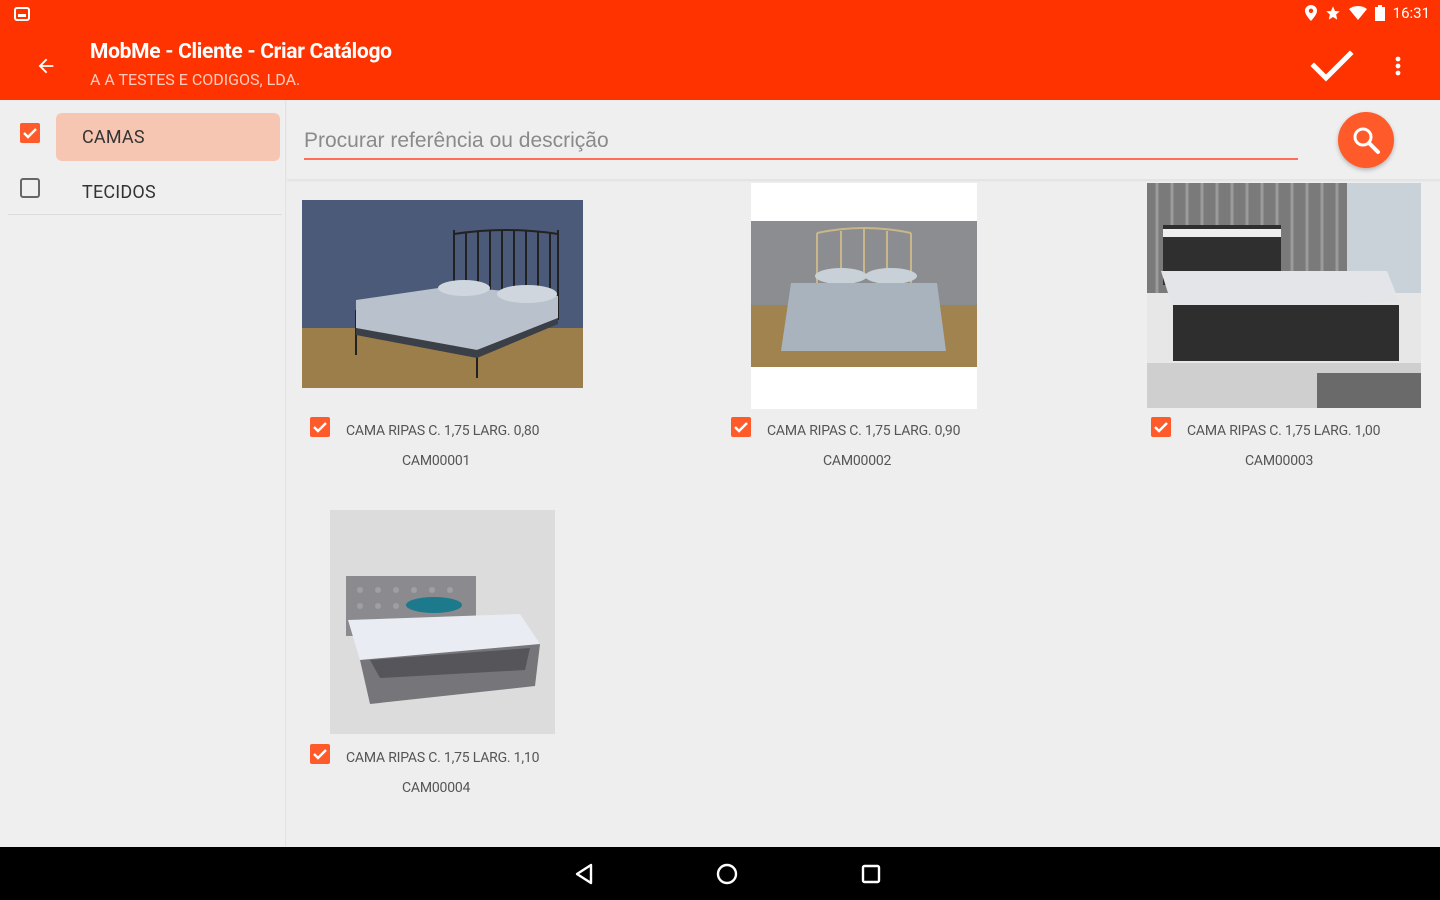 Image resolution: width=1440 pixels, height=900 pixels. What do you see at coordinates (168, 192) in the screenshot?
I see `category-label-tecidos: TECIDOS` at bounding box center [168, 192].